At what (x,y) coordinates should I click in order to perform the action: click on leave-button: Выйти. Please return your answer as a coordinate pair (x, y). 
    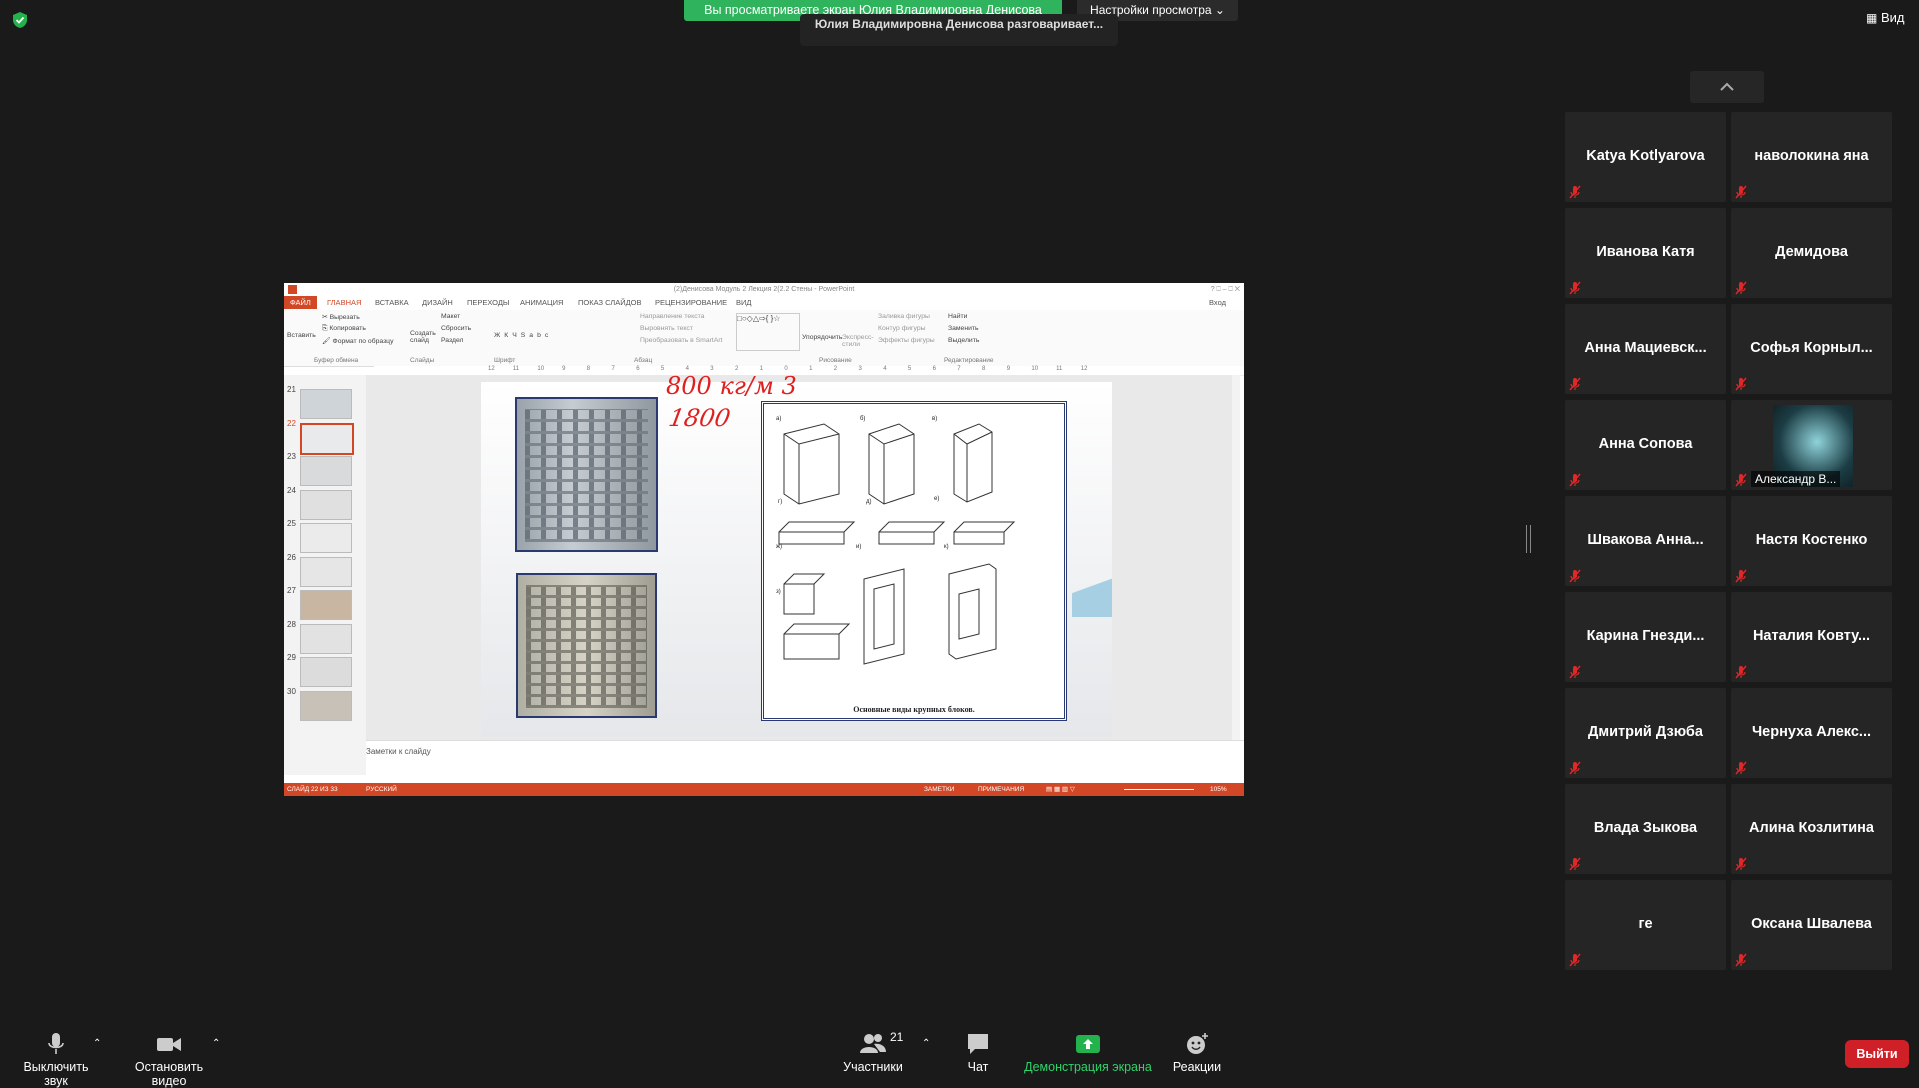
    Looking at the image, I should click on (1877, 1054).